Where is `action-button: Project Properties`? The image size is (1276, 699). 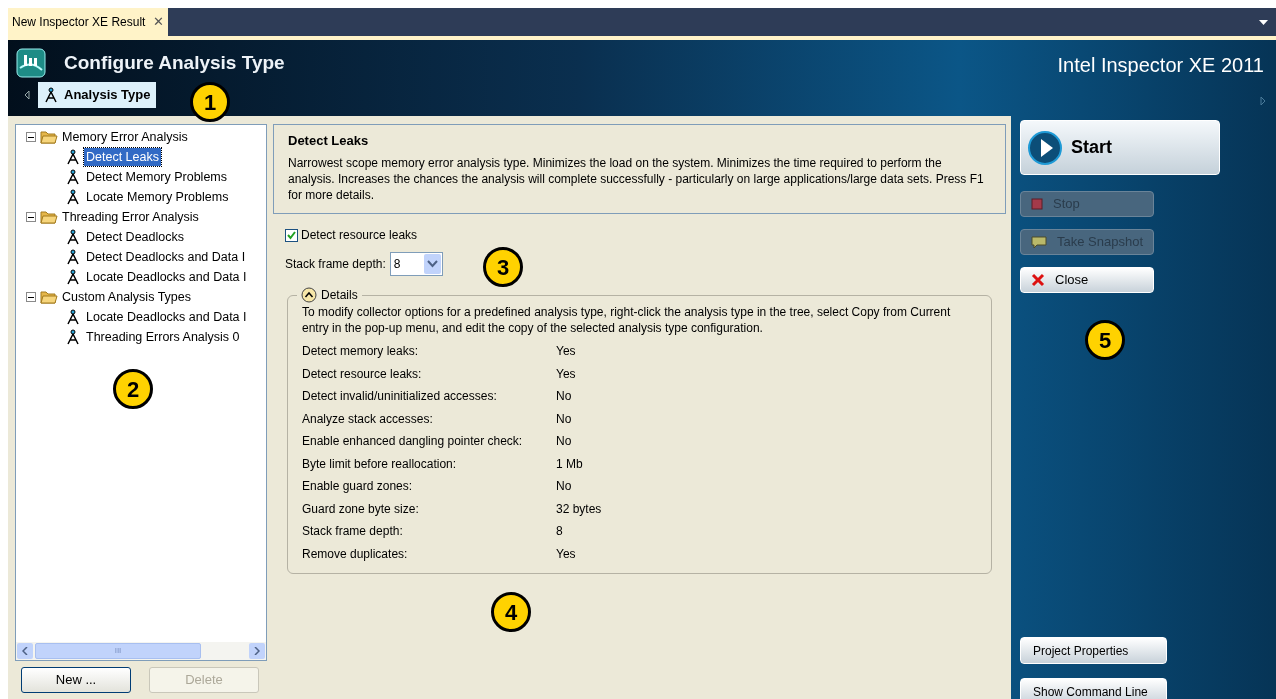 action-button: Project Properties is located at coordinates (1093, 650).